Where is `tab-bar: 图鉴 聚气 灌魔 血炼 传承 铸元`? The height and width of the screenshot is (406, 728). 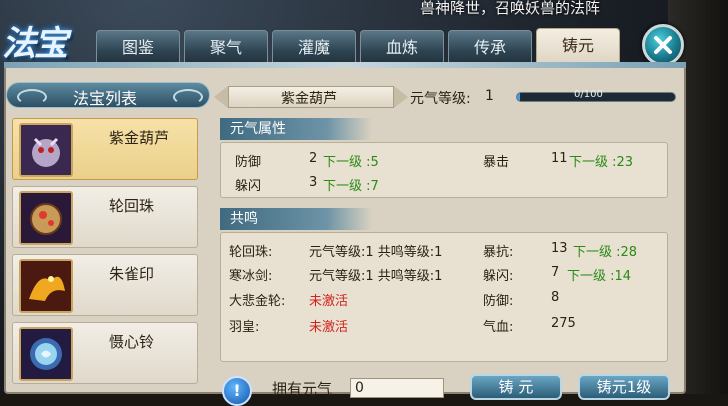 tab-bar: 图鉴 聚气 灌魔 血炼 传承 铸元 is located at coordinates (364, 46).